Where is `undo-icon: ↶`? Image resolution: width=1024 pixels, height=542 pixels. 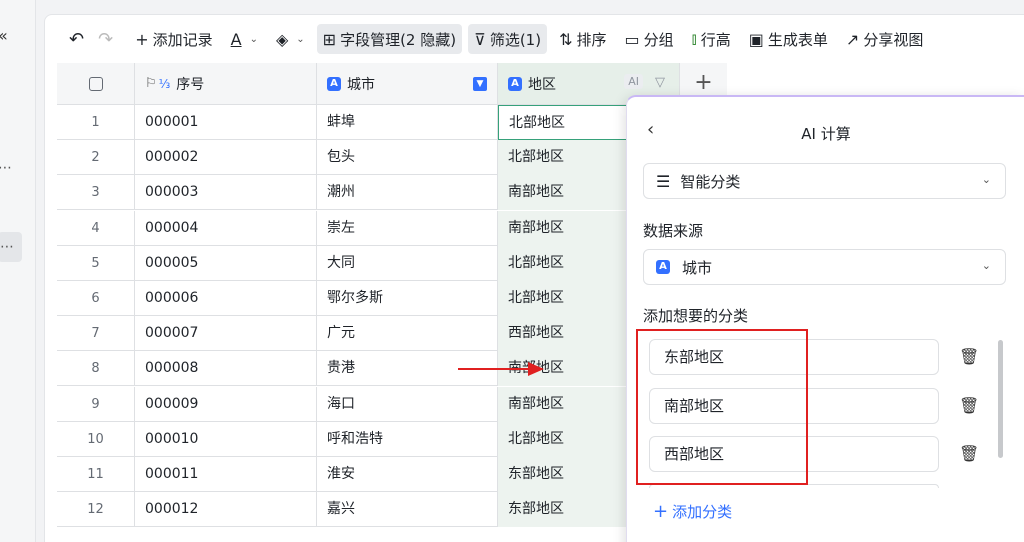
undo-icon: ↶ is located at coordinates (76, 39).